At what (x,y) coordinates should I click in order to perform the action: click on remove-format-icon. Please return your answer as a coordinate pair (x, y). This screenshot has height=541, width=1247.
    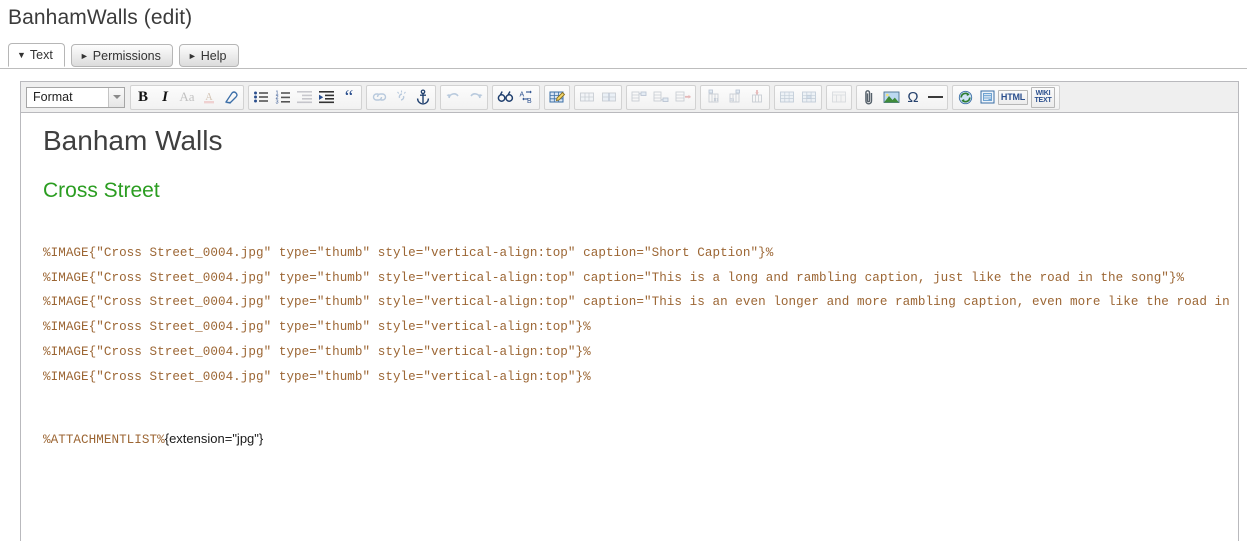
    Looking at the image, I should click on (231, 97).